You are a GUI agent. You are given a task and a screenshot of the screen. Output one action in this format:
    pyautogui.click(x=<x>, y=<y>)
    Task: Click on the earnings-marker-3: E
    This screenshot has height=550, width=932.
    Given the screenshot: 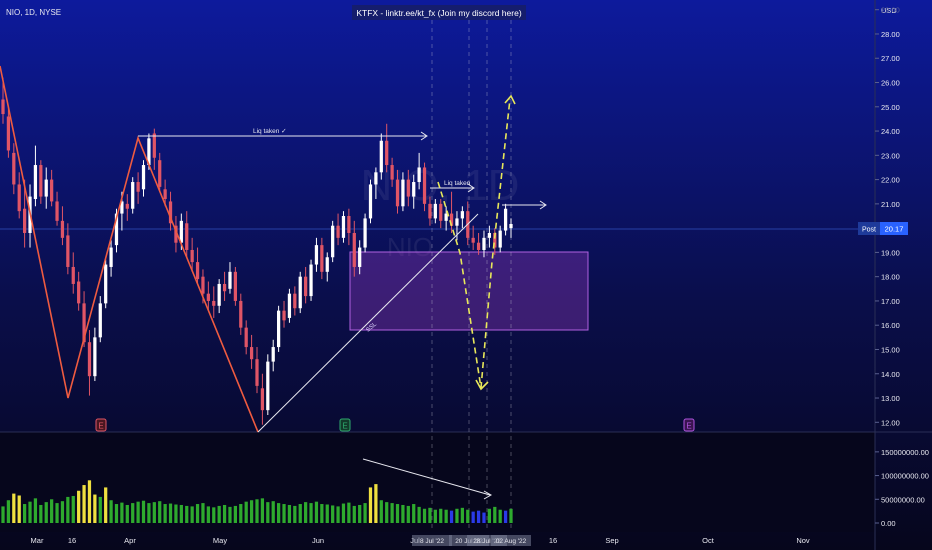 What is the action you would take?
    pyautogui.click(x=689, y=425)
    